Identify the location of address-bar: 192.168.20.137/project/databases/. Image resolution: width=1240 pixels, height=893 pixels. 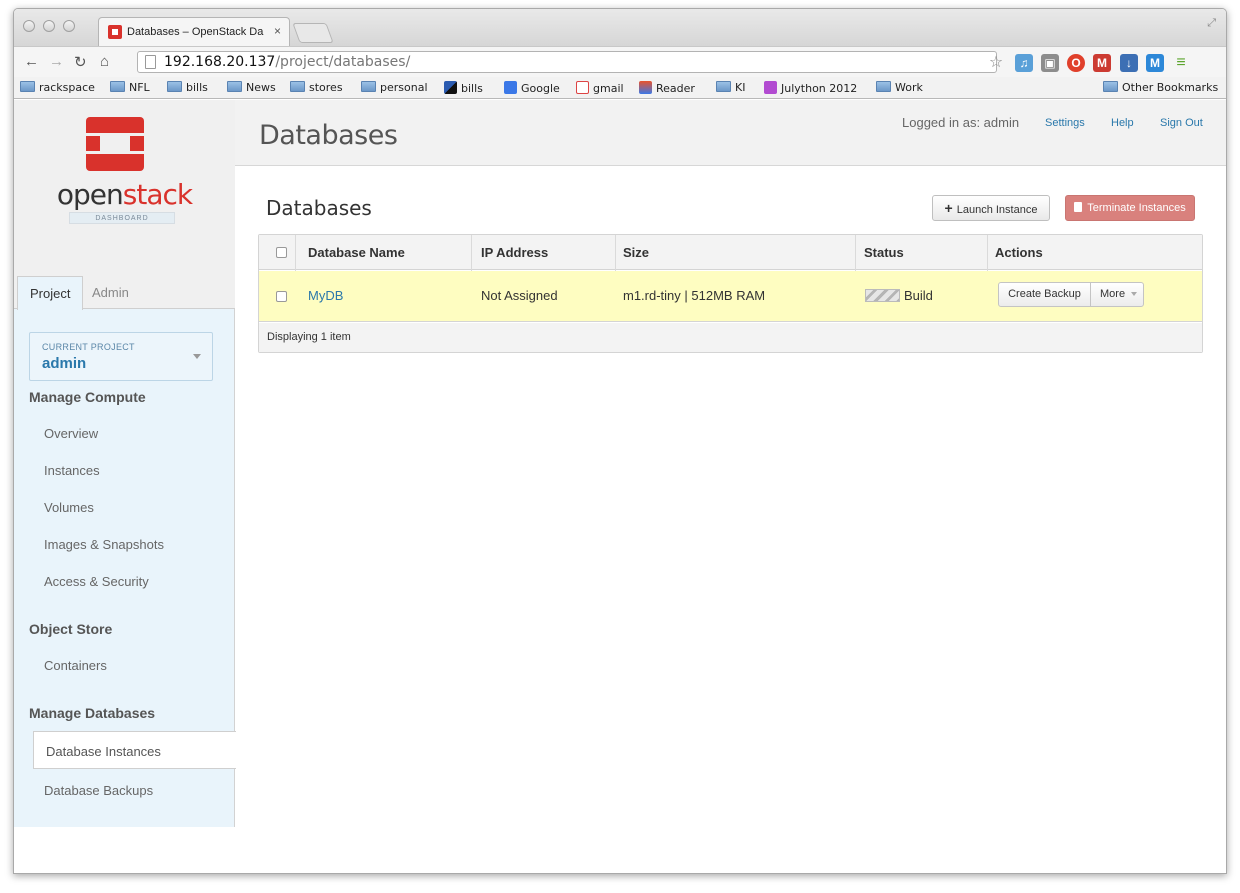
(567, 62).